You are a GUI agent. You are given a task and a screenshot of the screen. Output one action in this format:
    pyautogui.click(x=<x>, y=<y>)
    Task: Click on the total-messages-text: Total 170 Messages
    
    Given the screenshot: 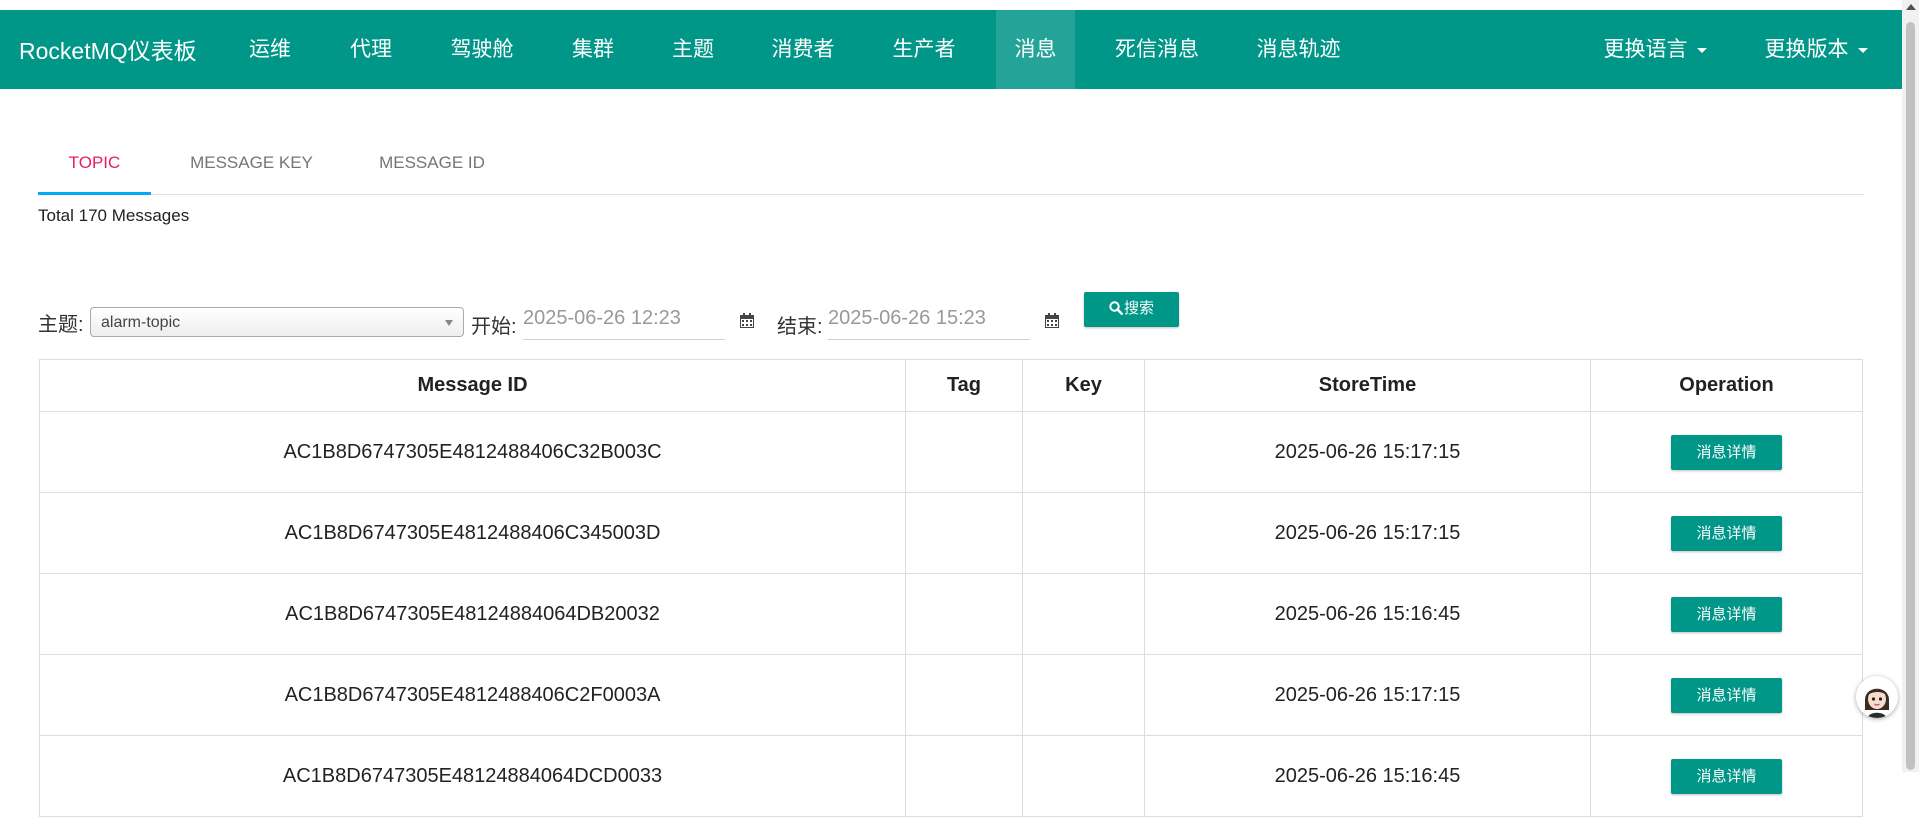 What is the action you would take?
    pyautogui.click(x=114, y=215)
    